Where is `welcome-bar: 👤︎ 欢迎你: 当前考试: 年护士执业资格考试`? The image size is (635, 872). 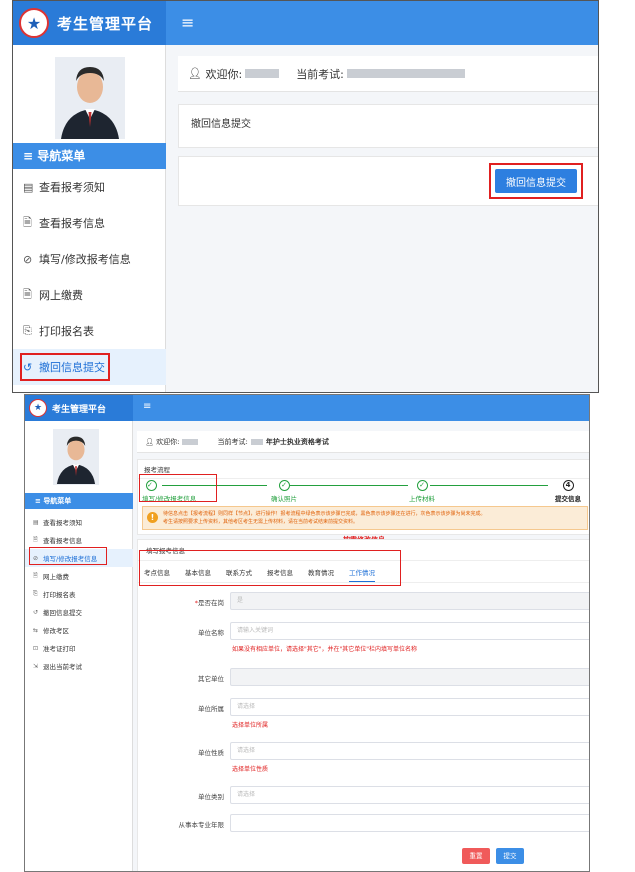
welcome-bar: 👤︎ 欢迎你: 当前考试: 年护士执业资格考试 is located at coordinates (363, 442).